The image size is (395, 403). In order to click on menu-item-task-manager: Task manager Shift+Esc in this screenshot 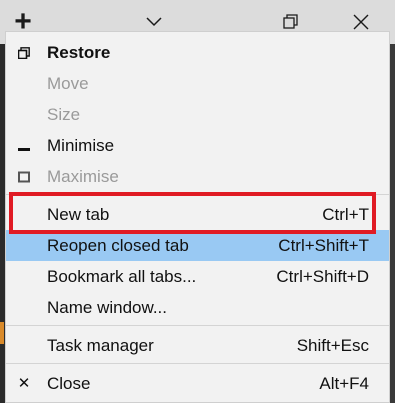, I will do `click(197, 345)`.